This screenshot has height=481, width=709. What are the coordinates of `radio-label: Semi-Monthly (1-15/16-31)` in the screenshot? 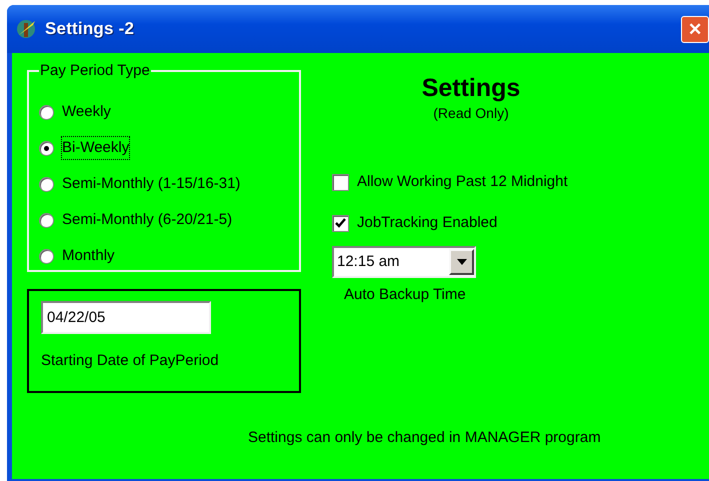 It's located at (151, 184).